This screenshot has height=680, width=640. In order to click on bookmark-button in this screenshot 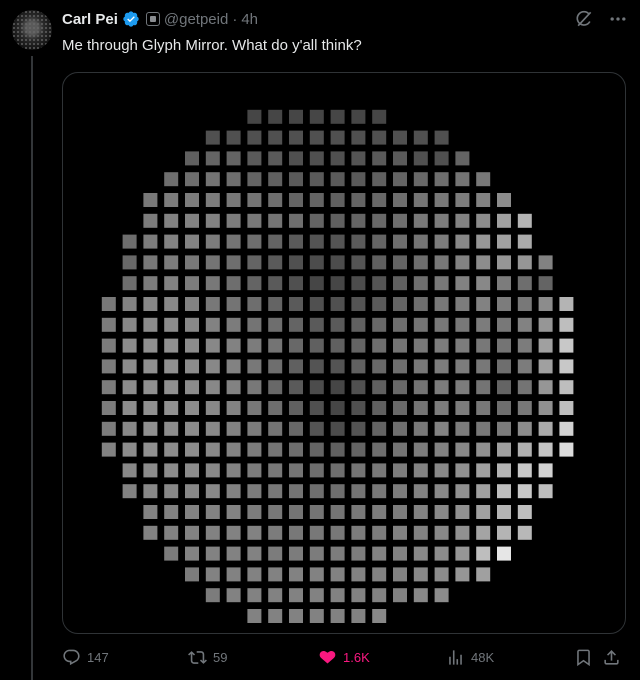, I will do `click(583, 657)`.